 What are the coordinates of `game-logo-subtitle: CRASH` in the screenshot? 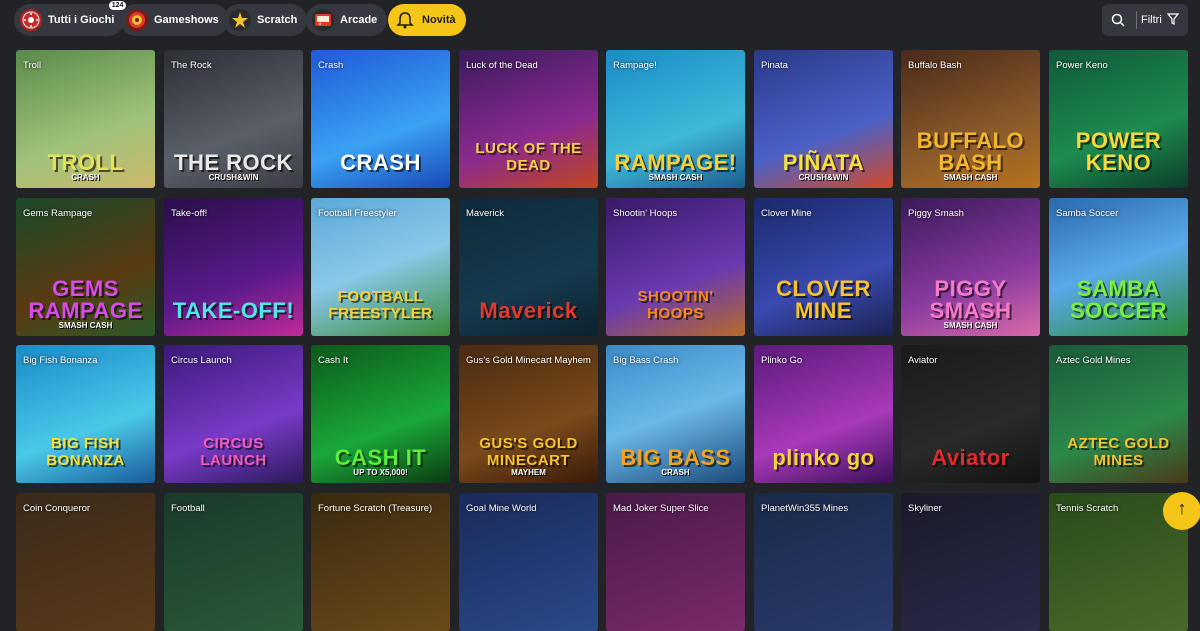 It's located at (675, 472).